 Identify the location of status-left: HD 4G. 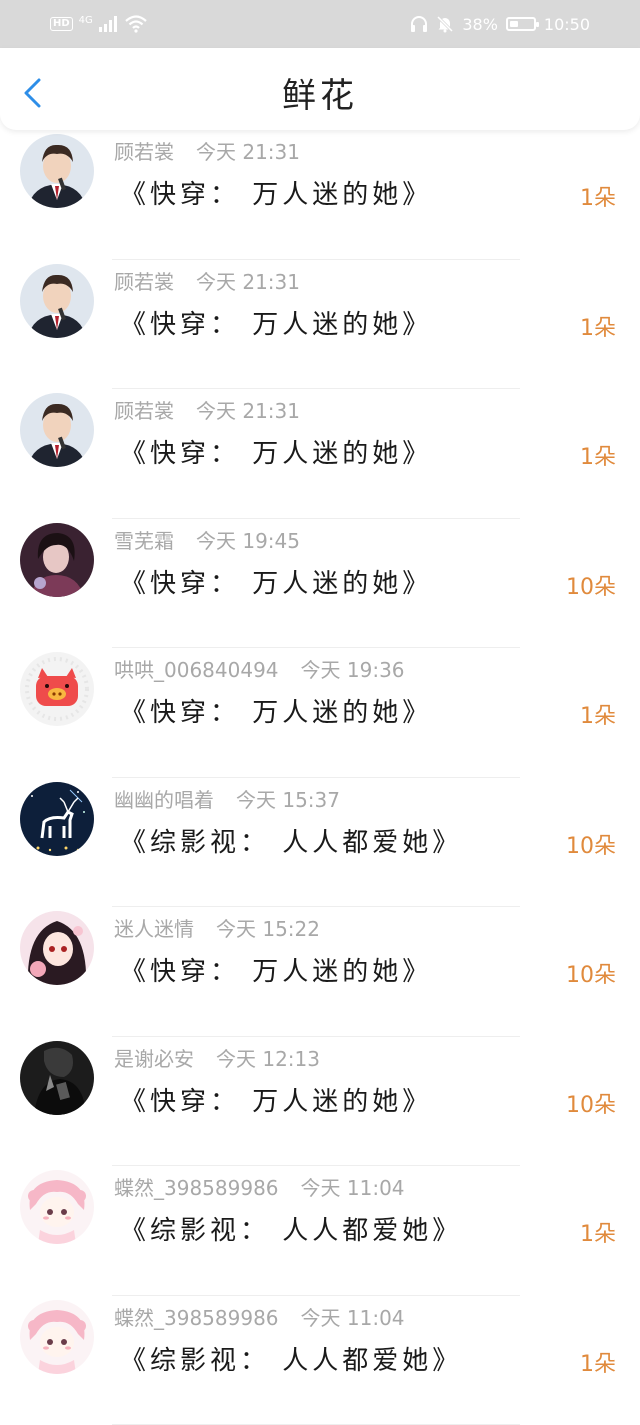
(98, 24).